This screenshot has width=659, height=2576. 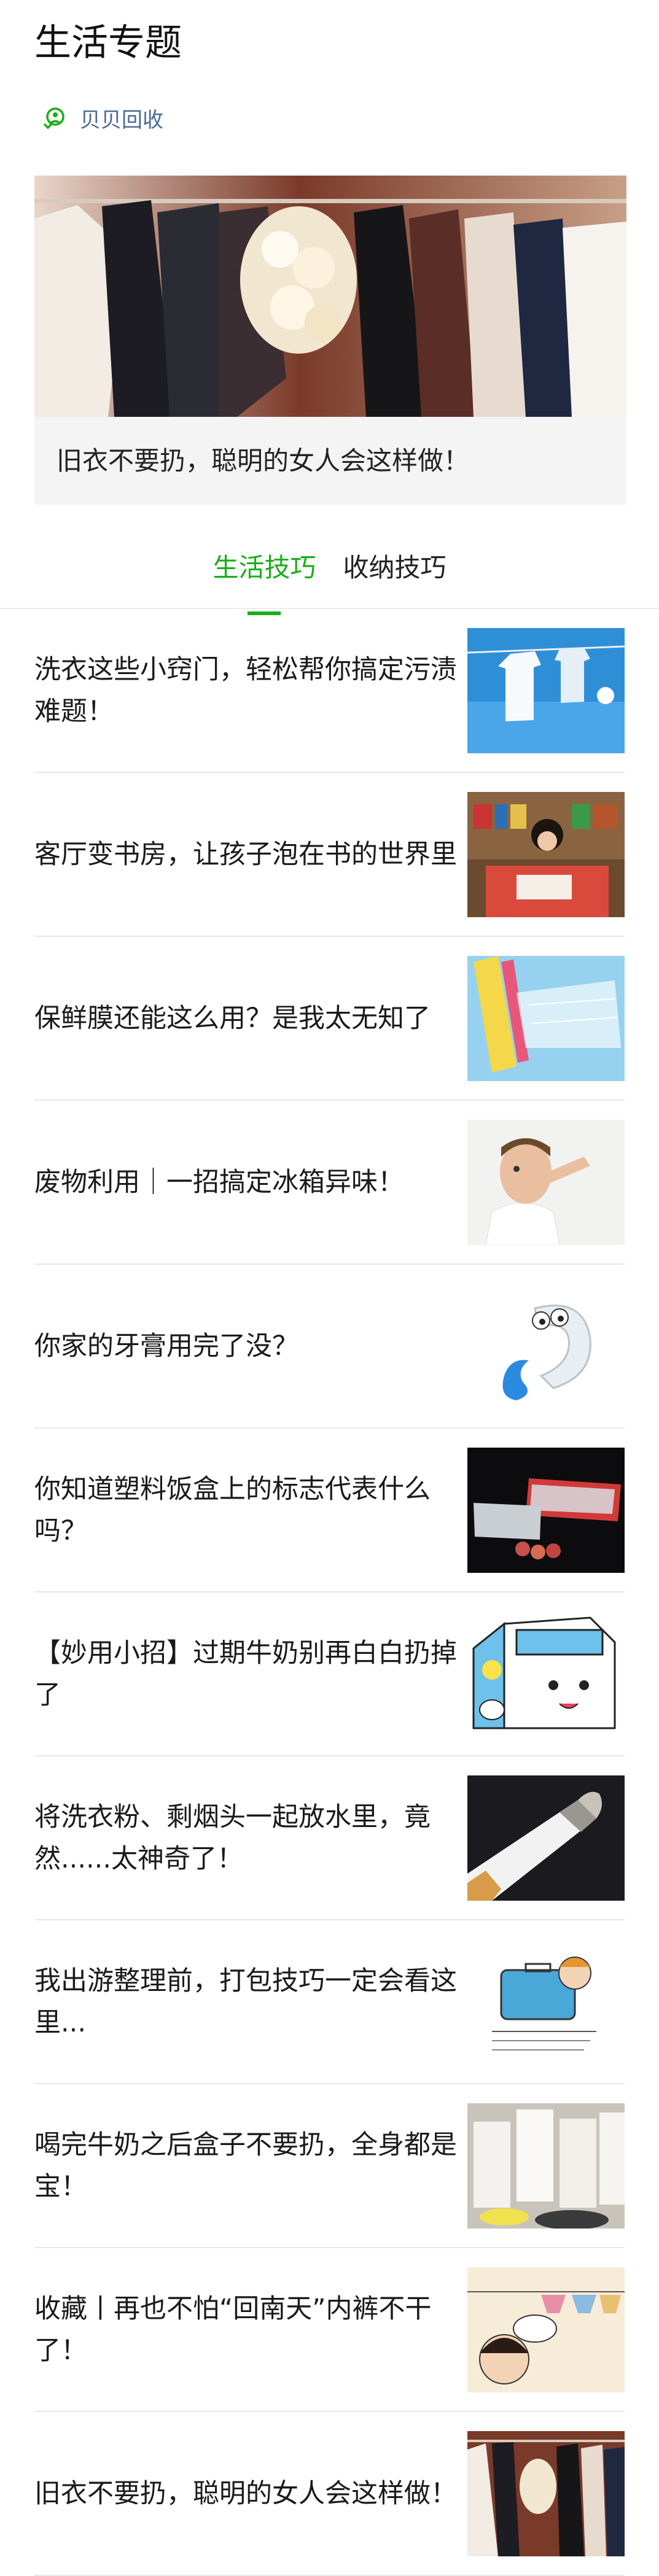 I want to click on article-title: 保鲜膜还能这么用？是我太无知了, so click(x=232, y=1018).